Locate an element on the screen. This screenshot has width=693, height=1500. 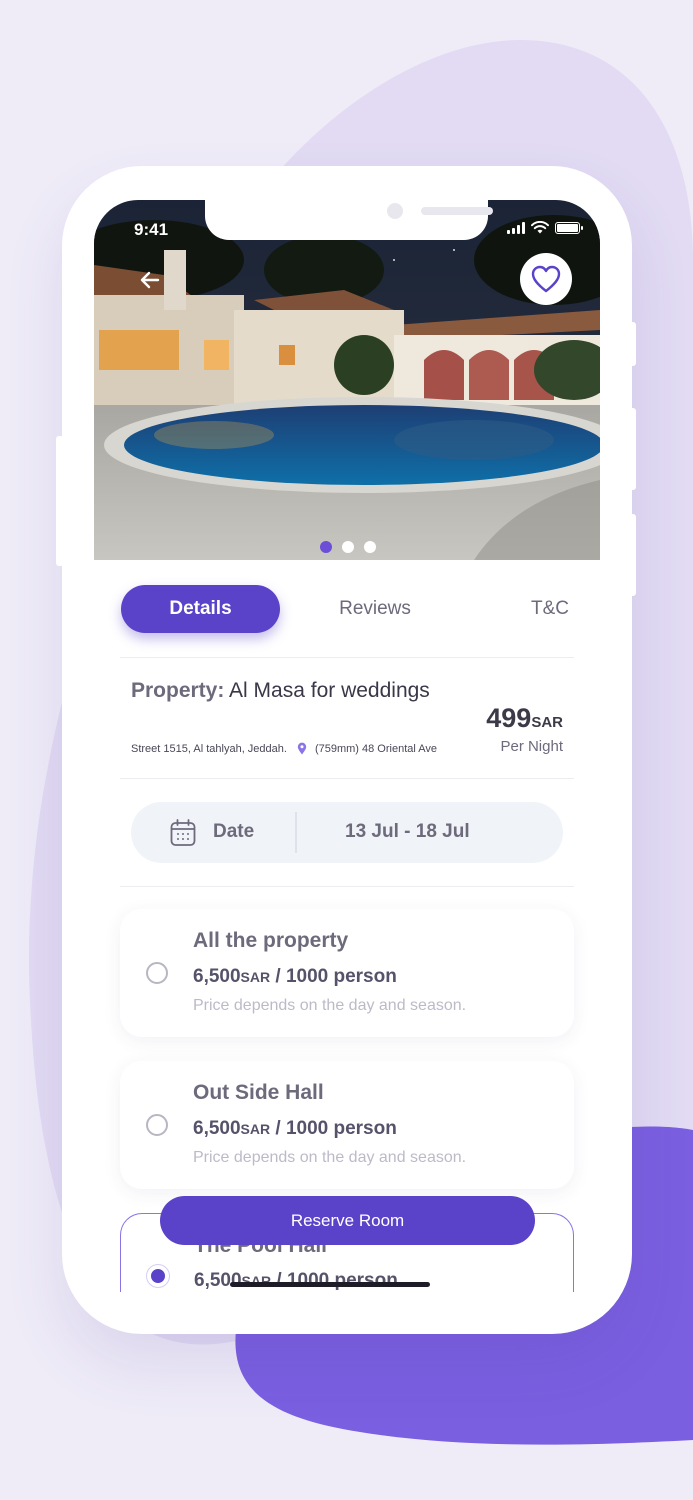
back-button is located at coordinates (150, 280).